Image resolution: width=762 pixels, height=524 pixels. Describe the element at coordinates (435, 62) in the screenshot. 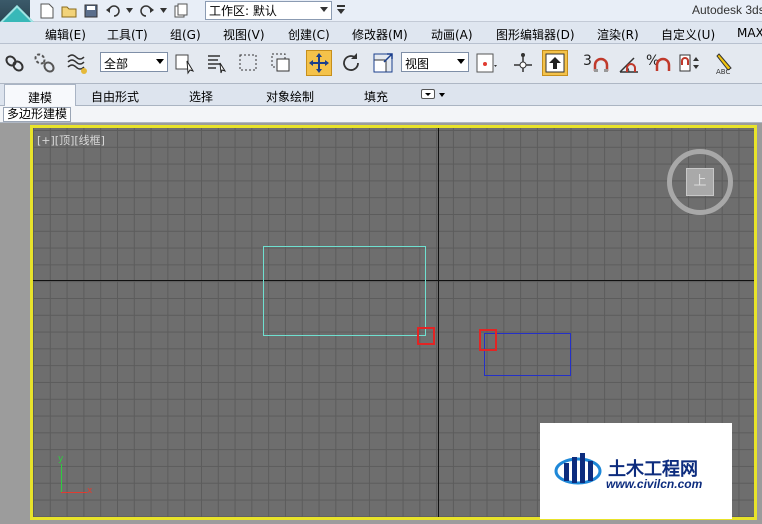

I see `reference-coordinate-dropdown: 视图` at that location.